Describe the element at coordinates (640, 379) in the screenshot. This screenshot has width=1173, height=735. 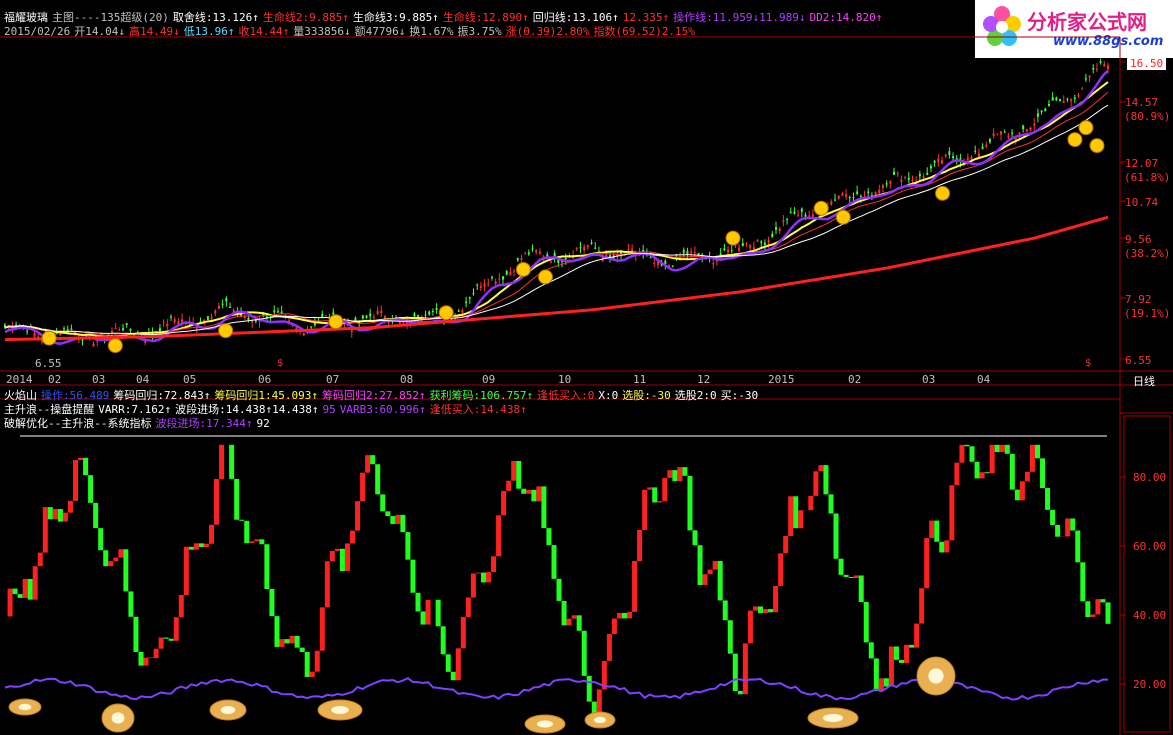
I see `month-label: 11` at that location.